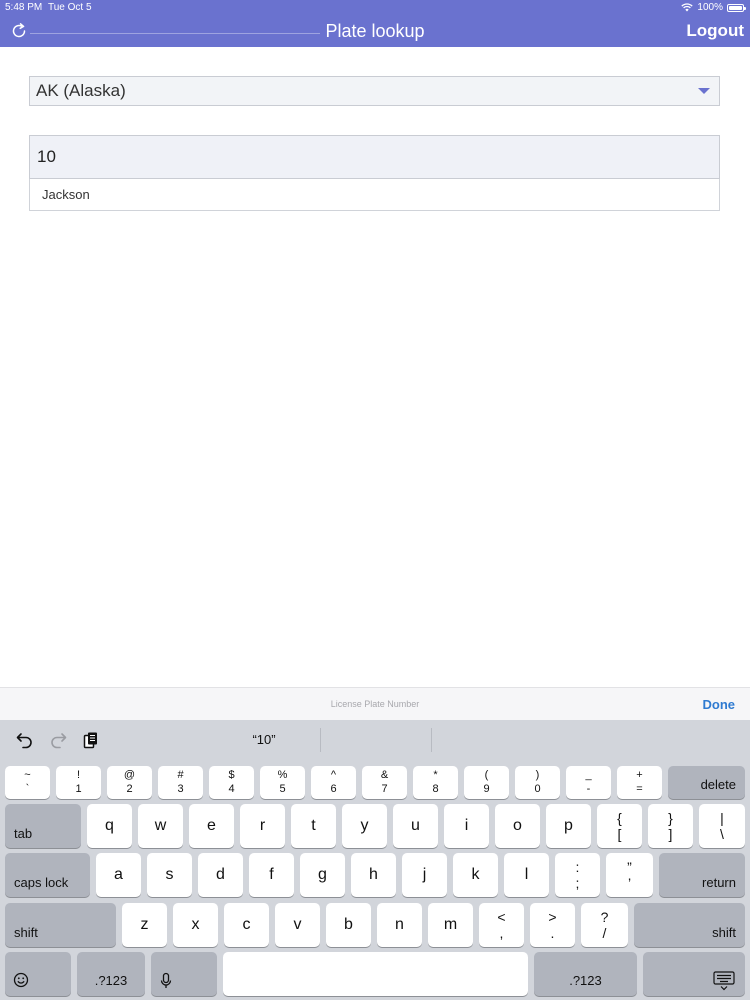 This screenshot has height=1000, width=750. I want to click on key-w: w, so click(160, 826).